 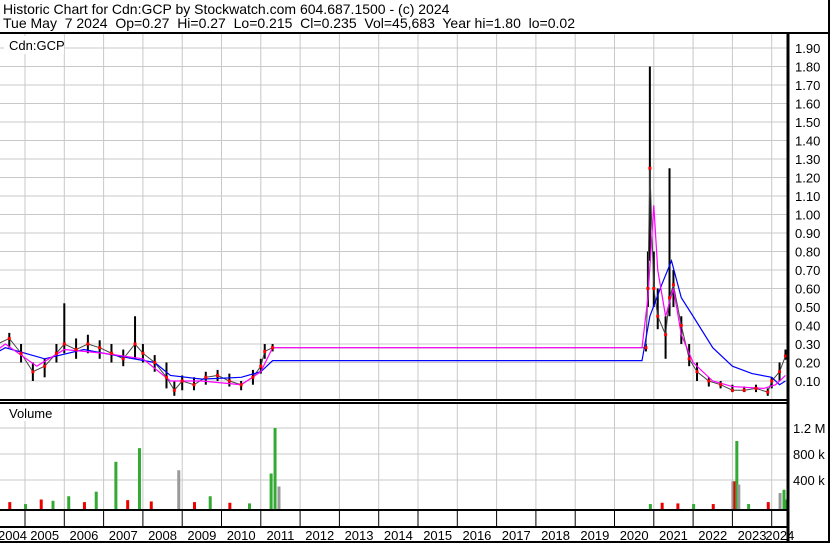 What do you see at coordinates (673, 535) in the screenshot?
I see `x-tick-label: 2021` at bounding box center [673, 535].